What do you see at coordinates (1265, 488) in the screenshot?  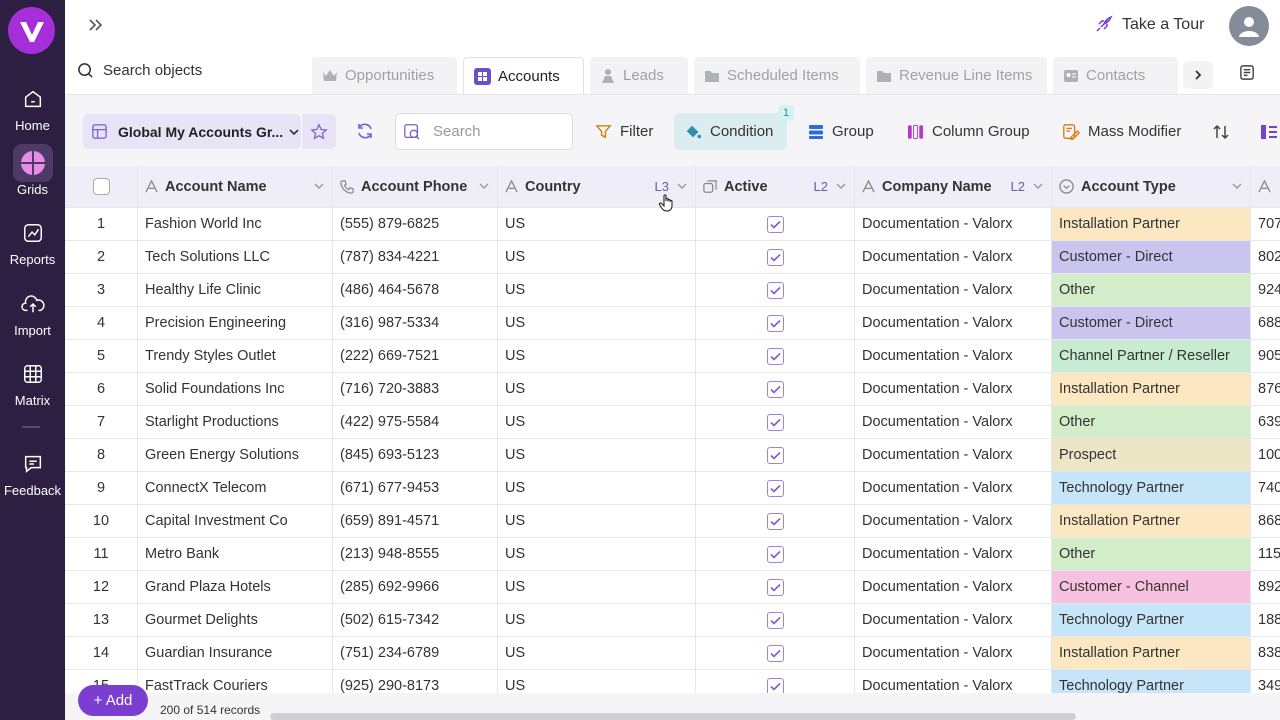 I see `next-column-cell: 740` at bounding box center [1265, 488].